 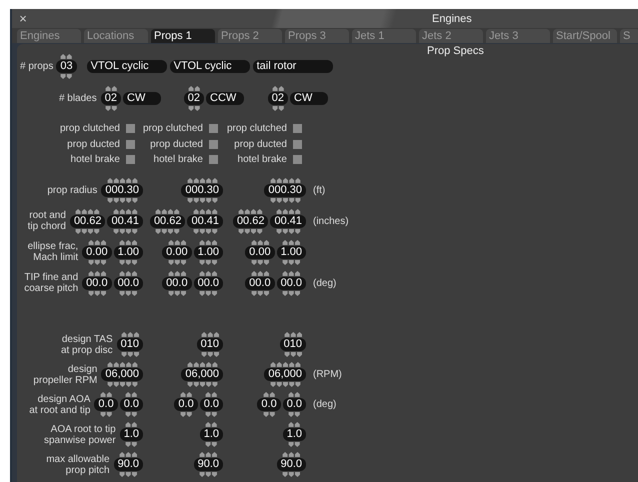 What do you see at coordinates (292, 66) in the screenshot?
I see `name-field: tail rotor` at bounding box center [292, 66].